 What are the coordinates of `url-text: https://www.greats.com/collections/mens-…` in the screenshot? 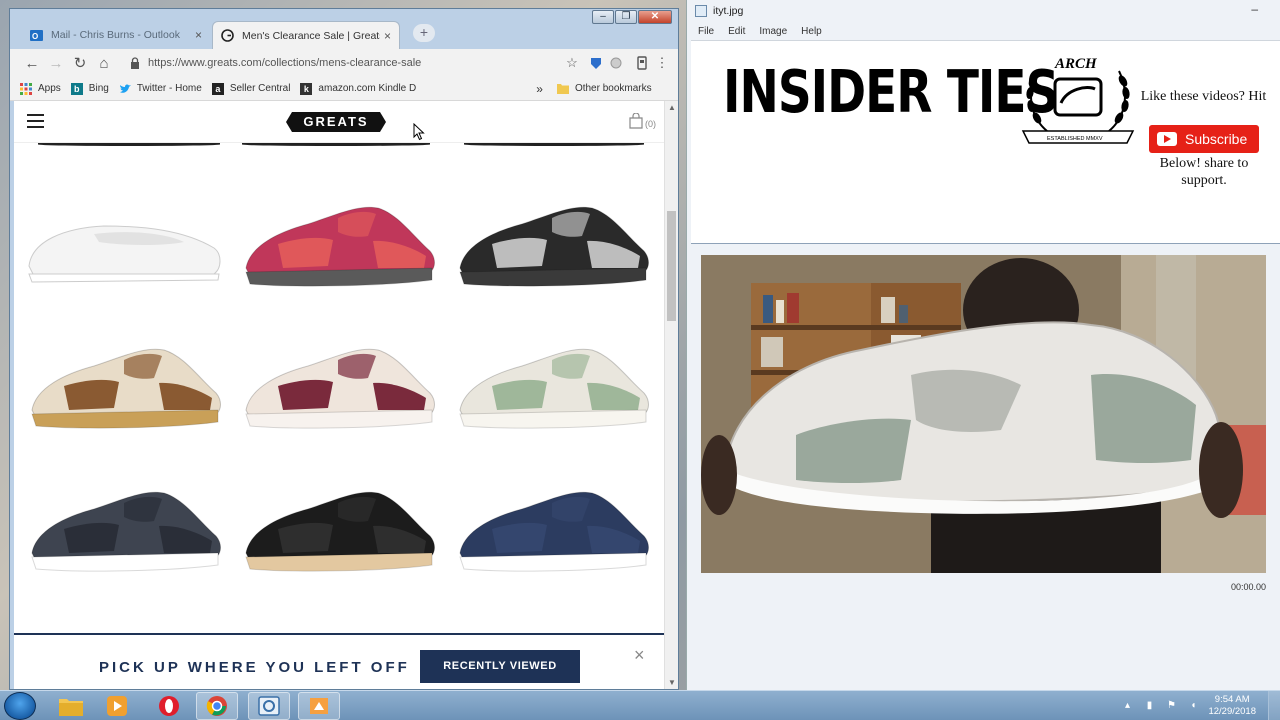 It's located at (285, 63).